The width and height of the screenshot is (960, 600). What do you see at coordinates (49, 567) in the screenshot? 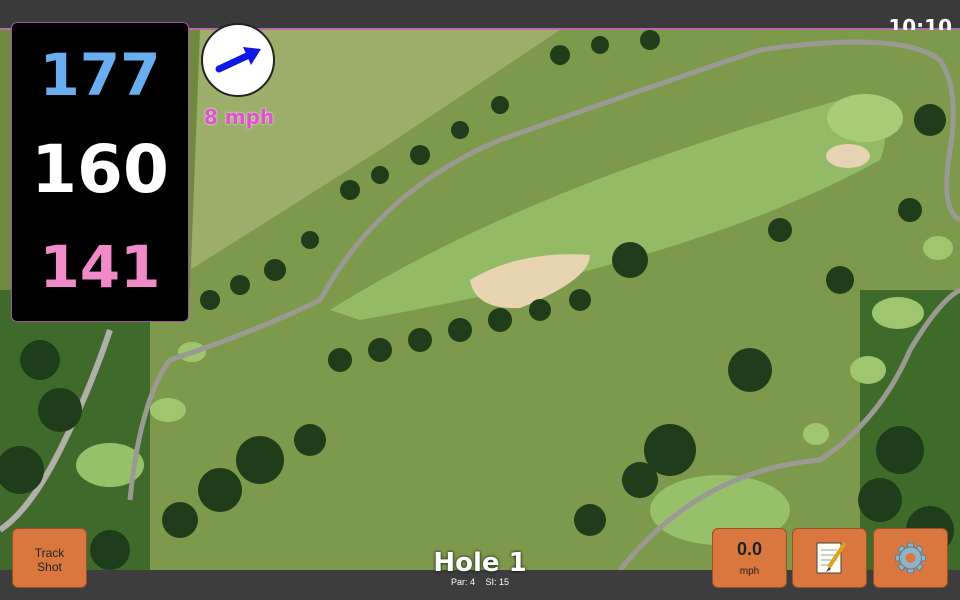
I see `track-shot-label-line2: Shot` at bounding box center [49, 567].